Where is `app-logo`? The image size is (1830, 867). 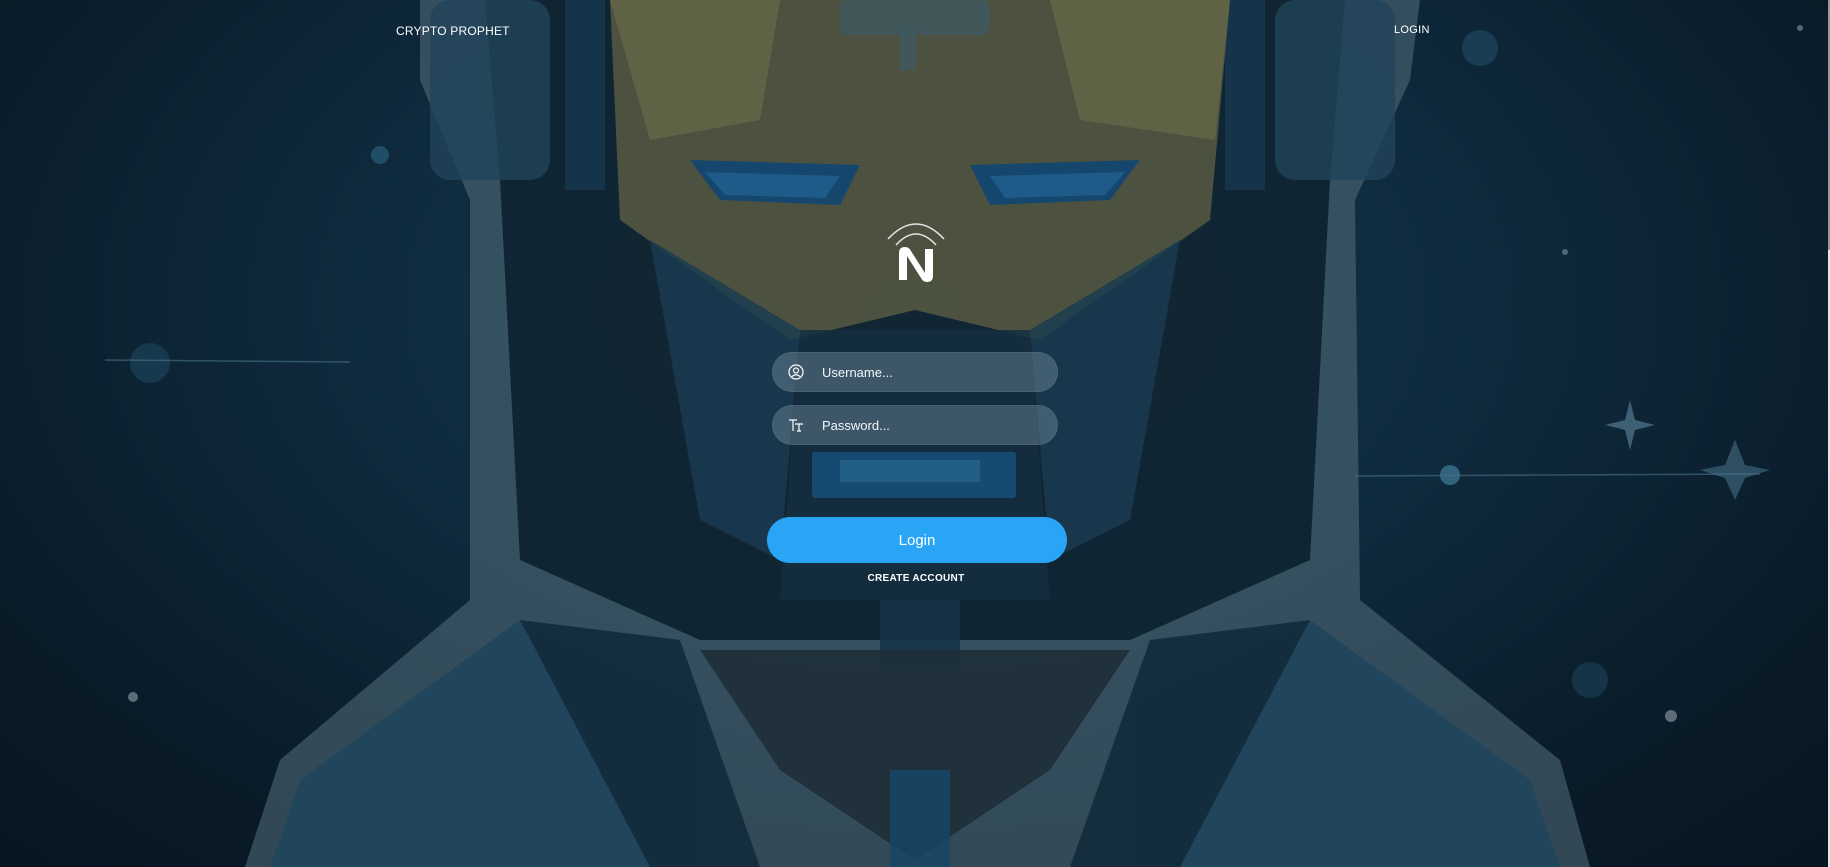
app-logo is located at coordinates (916, 249).